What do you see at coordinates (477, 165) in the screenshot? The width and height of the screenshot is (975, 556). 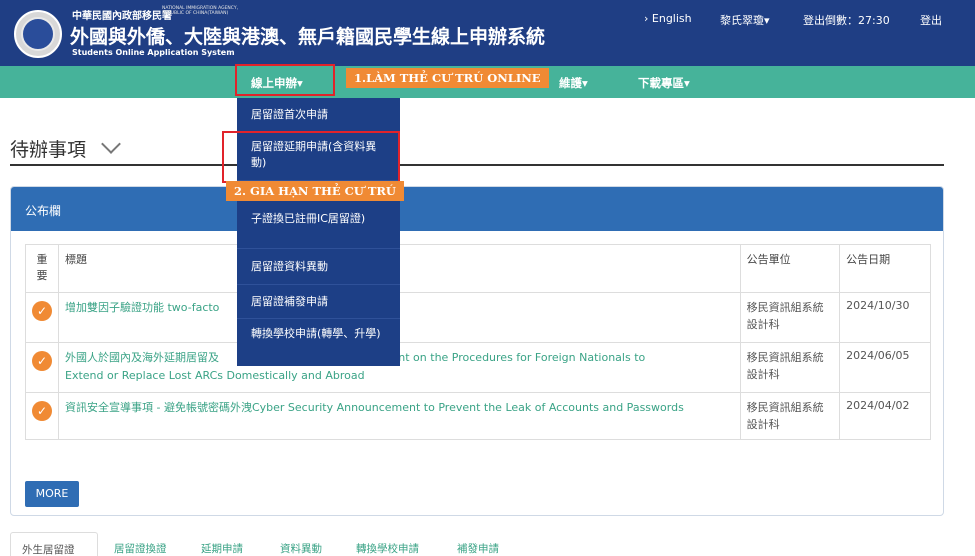 I see `title-divider` at bounding box center [477, 165].